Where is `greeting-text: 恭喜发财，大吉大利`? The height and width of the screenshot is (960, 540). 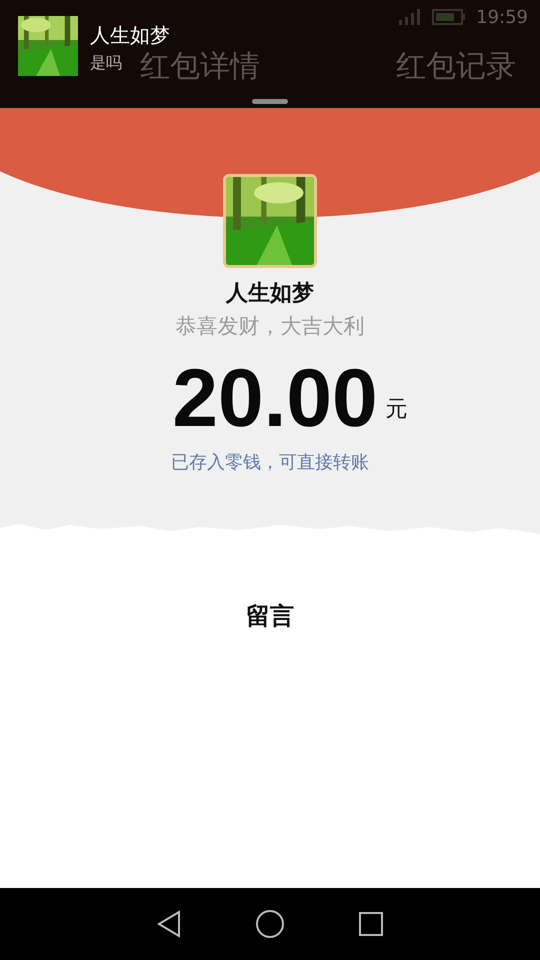
greeting-text: 恭喜发财，大吉大利 is located at coordinates (270, 326).